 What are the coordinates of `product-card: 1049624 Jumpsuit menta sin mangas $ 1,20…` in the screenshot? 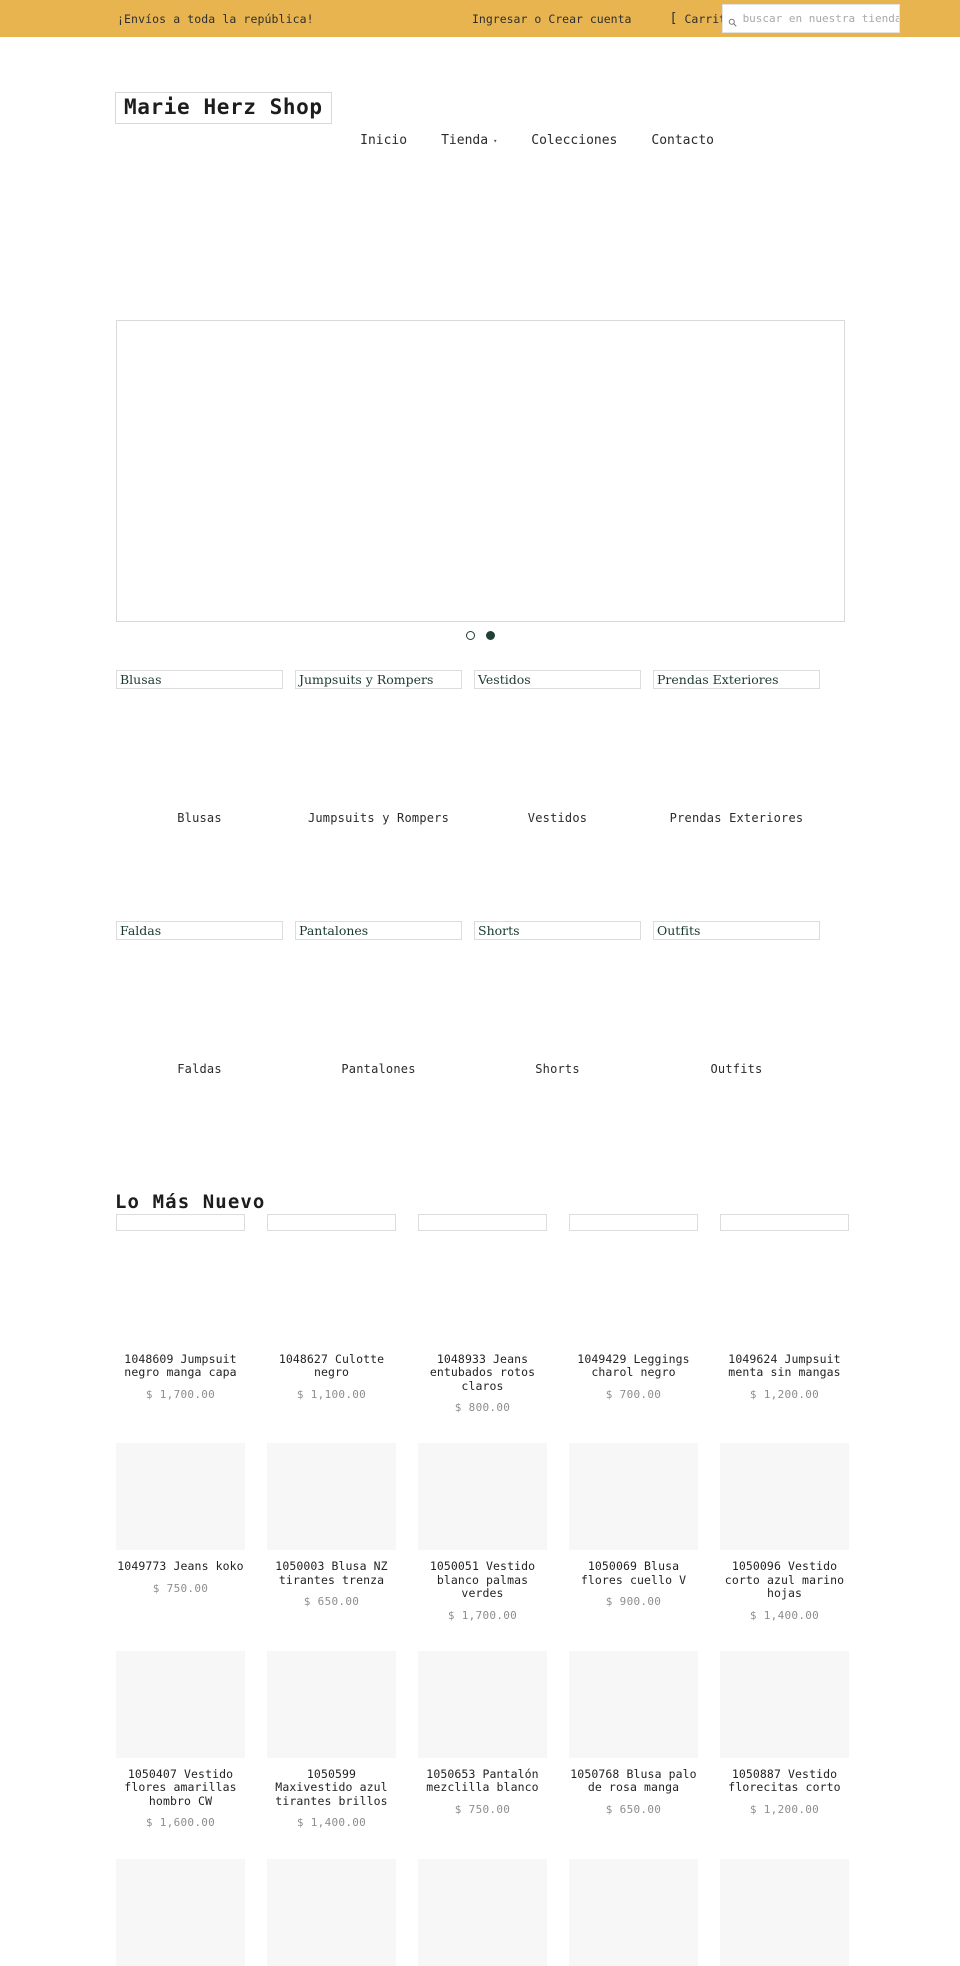 It's located at (784, 1314).